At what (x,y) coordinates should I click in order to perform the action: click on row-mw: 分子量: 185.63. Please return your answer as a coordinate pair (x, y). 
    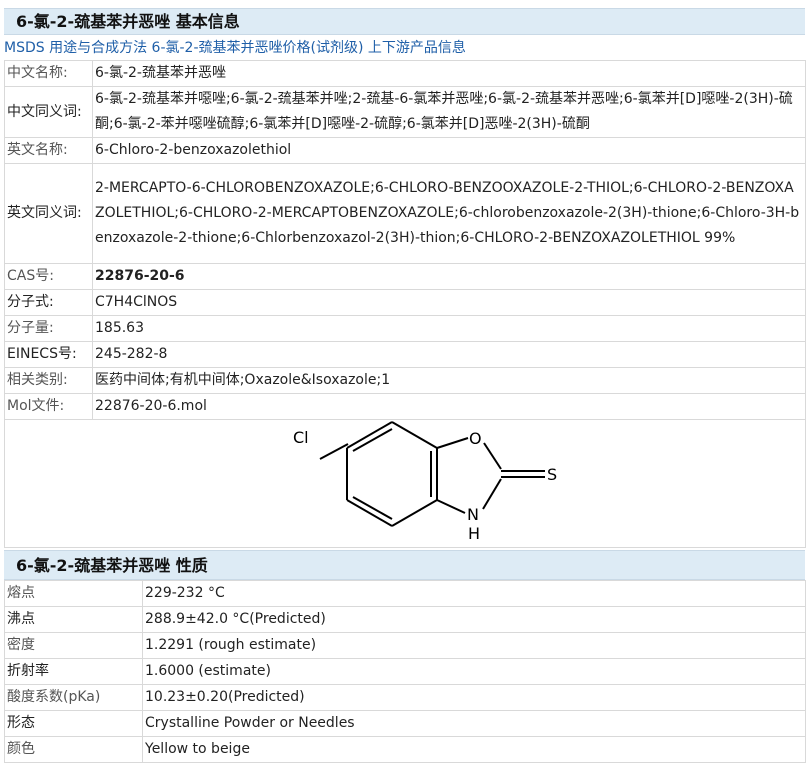
    Looking at the image, I should click on (405, 328).